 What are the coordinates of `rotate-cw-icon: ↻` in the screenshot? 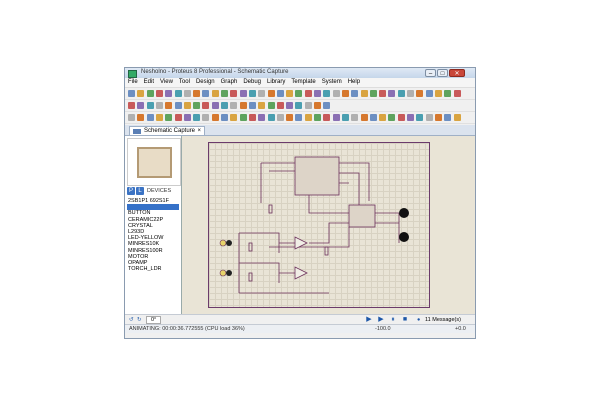 It's located at (139, 320).